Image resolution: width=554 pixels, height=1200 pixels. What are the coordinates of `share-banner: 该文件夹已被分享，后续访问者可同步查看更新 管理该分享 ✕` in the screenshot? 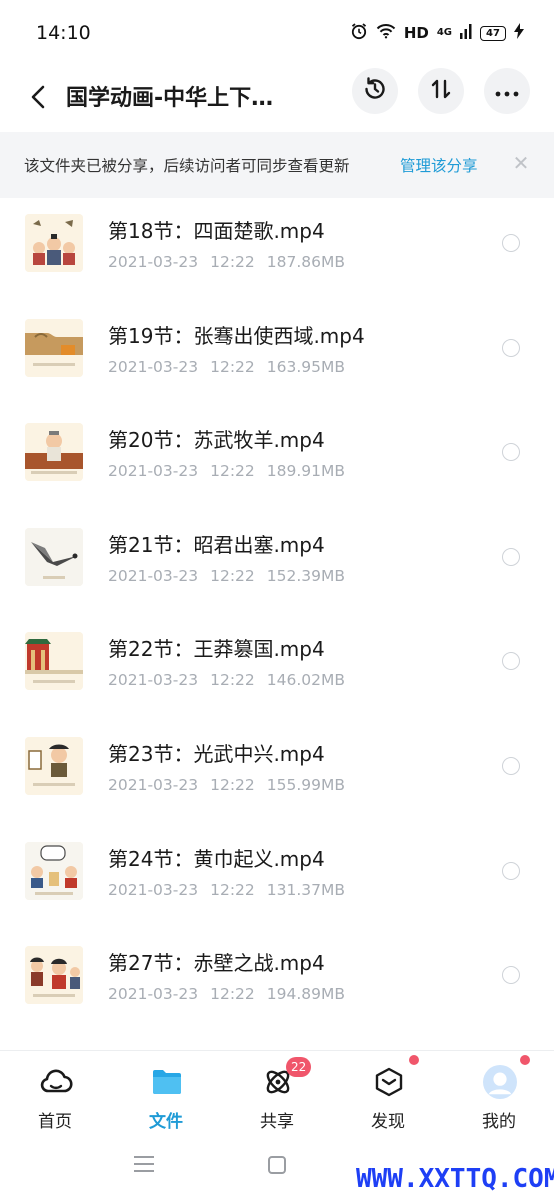 It's located at (277, 165).